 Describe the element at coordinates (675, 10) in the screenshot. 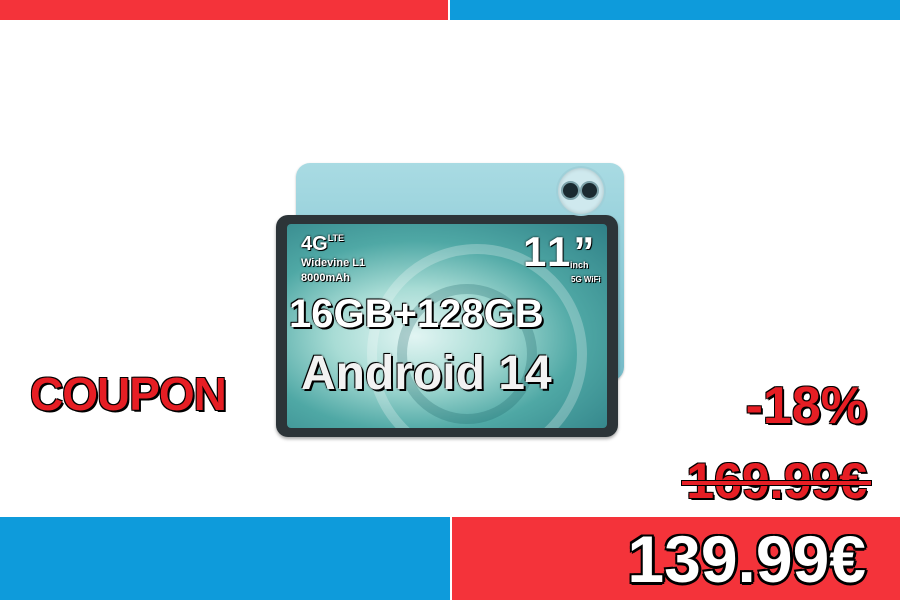

I see `top-blue-band` at that location.